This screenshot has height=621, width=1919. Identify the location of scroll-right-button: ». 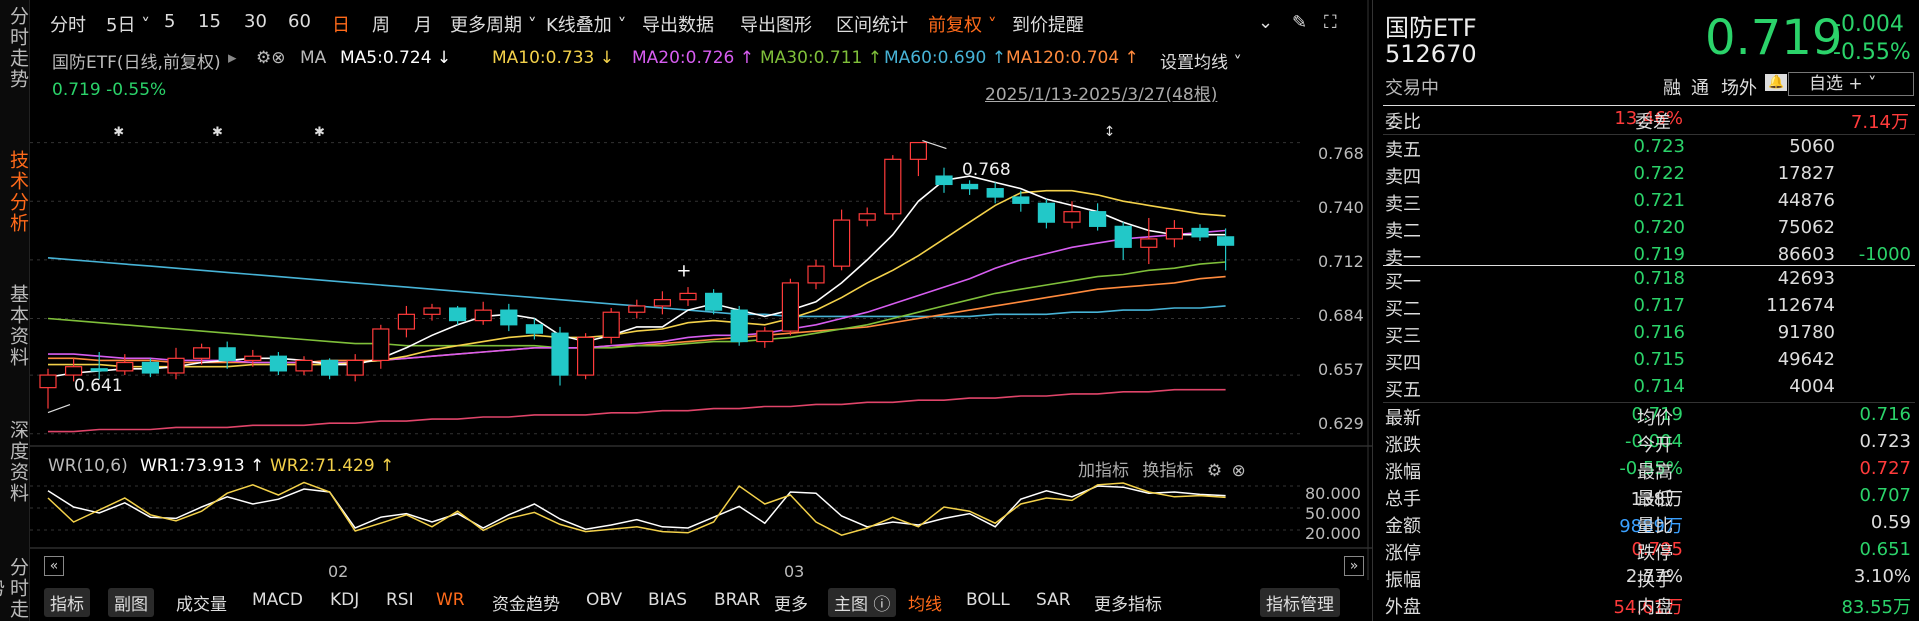
(1354, 566).